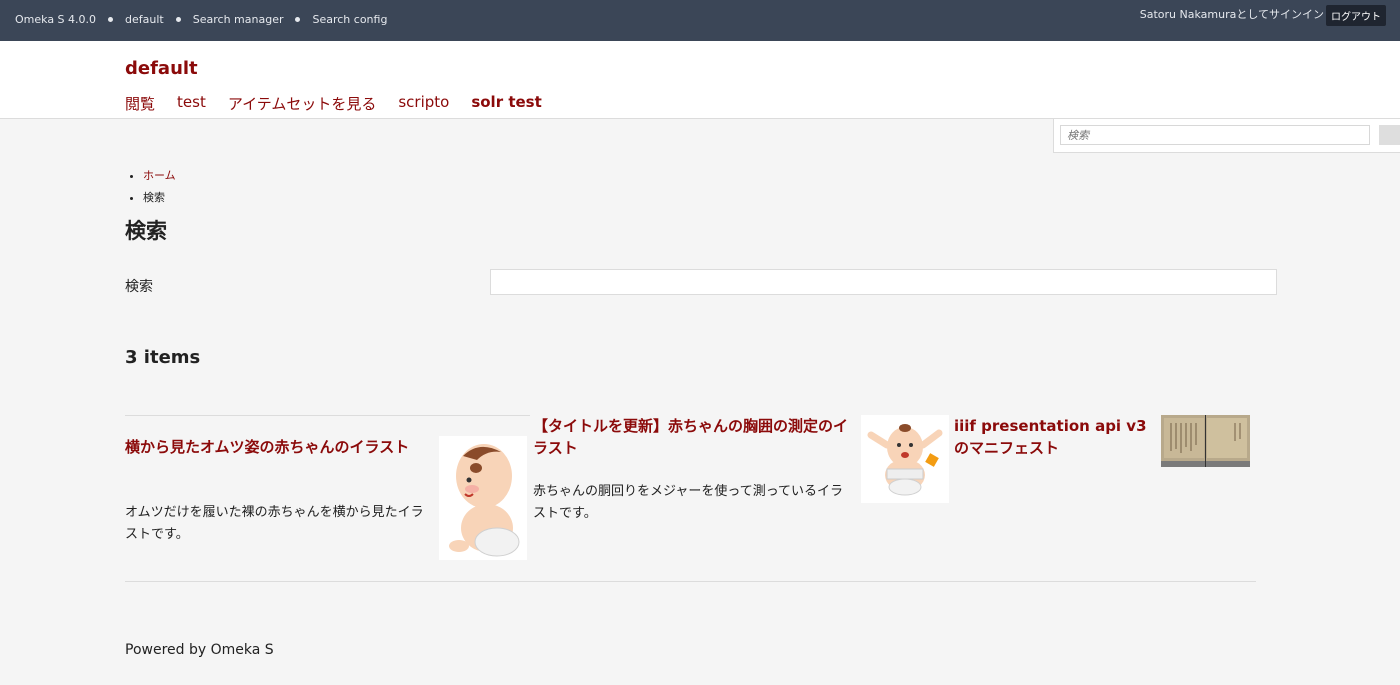 This screenshot has height=685, width=1400. What do you see at coordinates (688, 502) in the screenshot?
I see `item-description: 赤ちゃんの胴回りをメジャーを使って測っているイラストです。` at bounding box center [688, 502].